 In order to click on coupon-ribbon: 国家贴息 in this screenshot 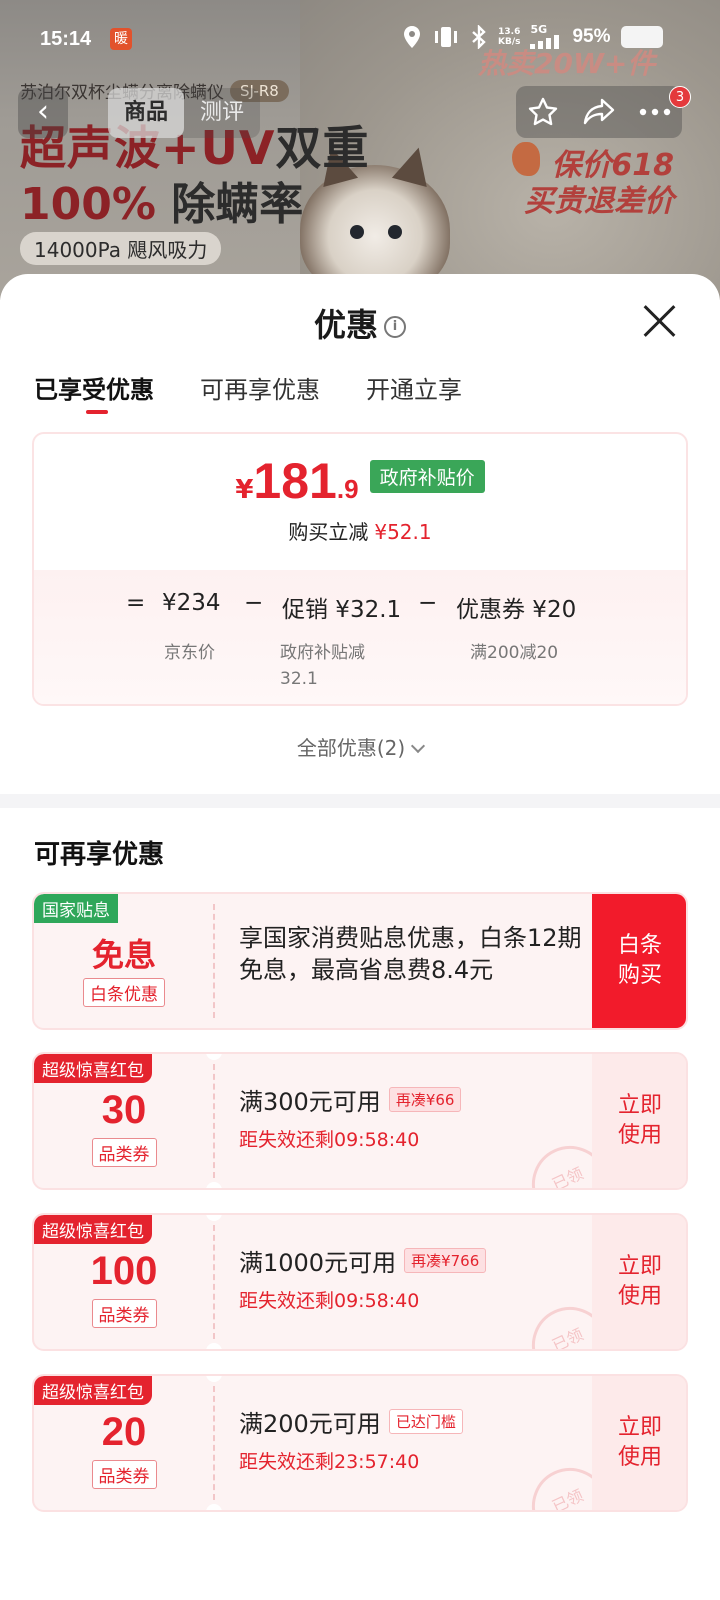, I will do `click(76, 908)`.